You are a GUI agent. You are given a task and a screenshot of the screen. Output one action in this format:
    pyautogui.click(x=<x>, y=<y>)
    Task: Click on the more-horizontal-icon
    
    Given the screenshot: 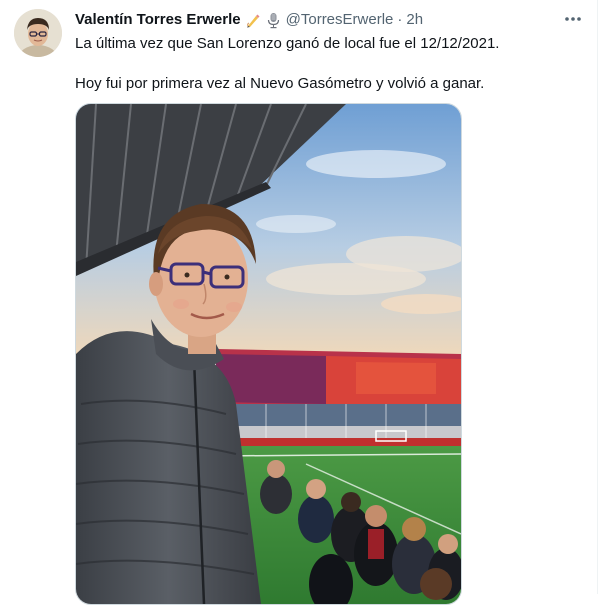 What is the action you would take?
    pyautogui.click(x=573, y=19)
    